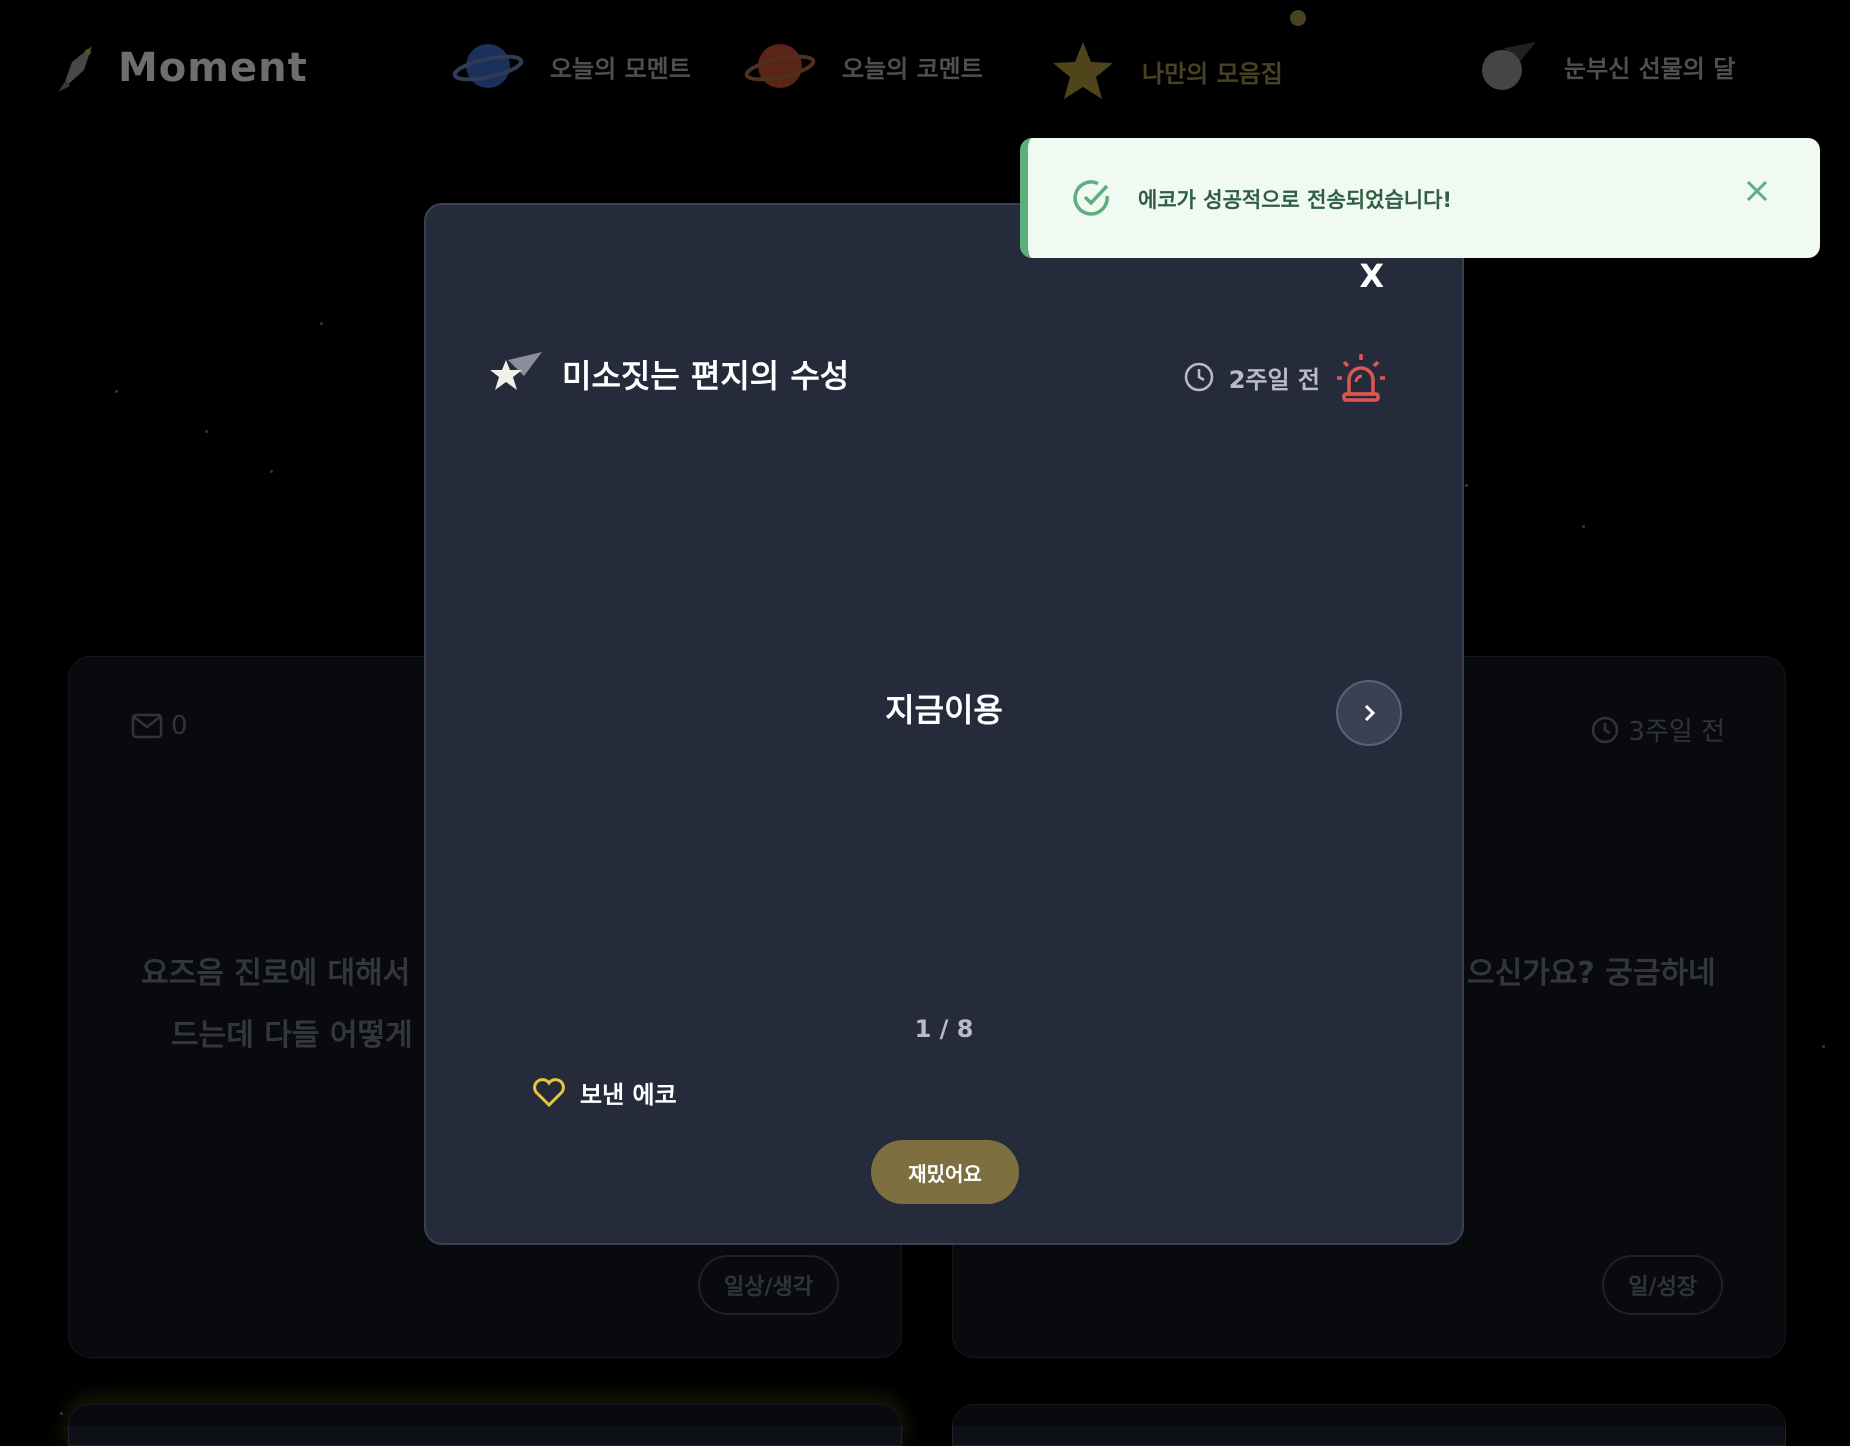 This screenshot has width=1850, height=1446. I want to click on next-button, so click(1369, 713).